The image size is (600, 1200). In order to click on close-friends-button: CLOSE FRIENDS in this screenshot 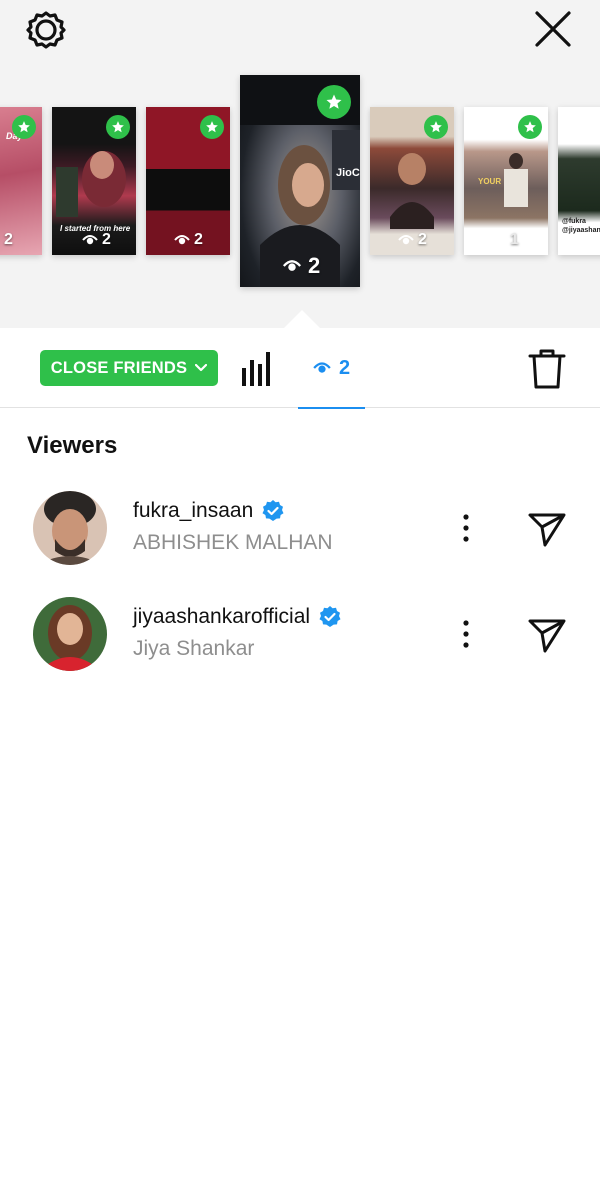, I will do `click(129, 368)`.